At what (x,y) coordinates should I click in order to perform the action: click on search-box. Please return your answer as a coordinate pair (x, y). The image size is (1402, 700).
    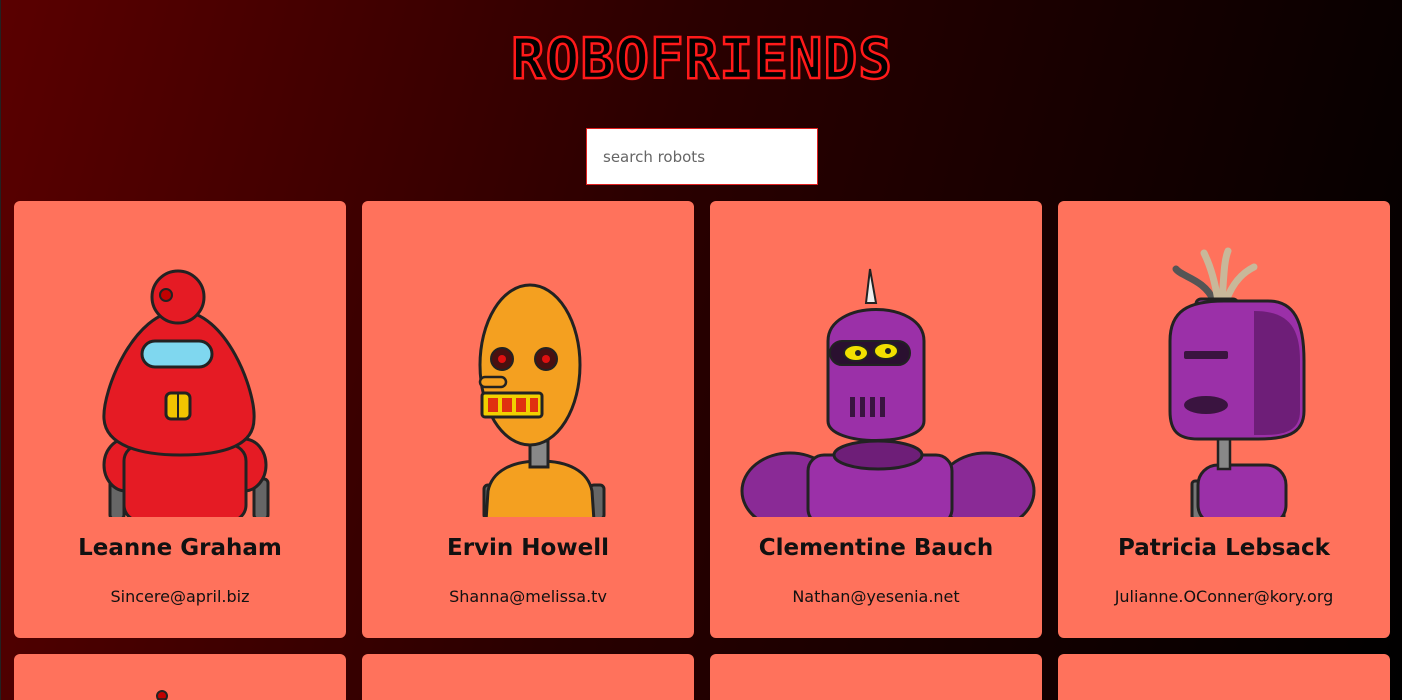
    Looking at the image, I should click on (702, 156).